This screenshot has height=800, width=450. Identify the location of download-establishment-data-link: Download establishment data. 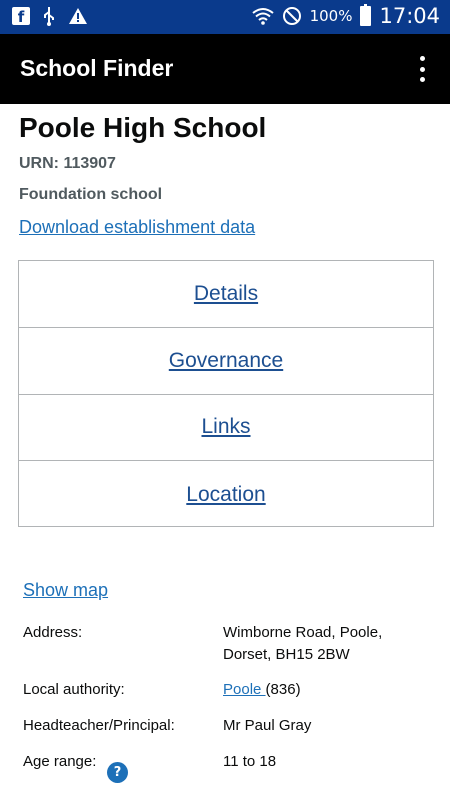
(137, 227).